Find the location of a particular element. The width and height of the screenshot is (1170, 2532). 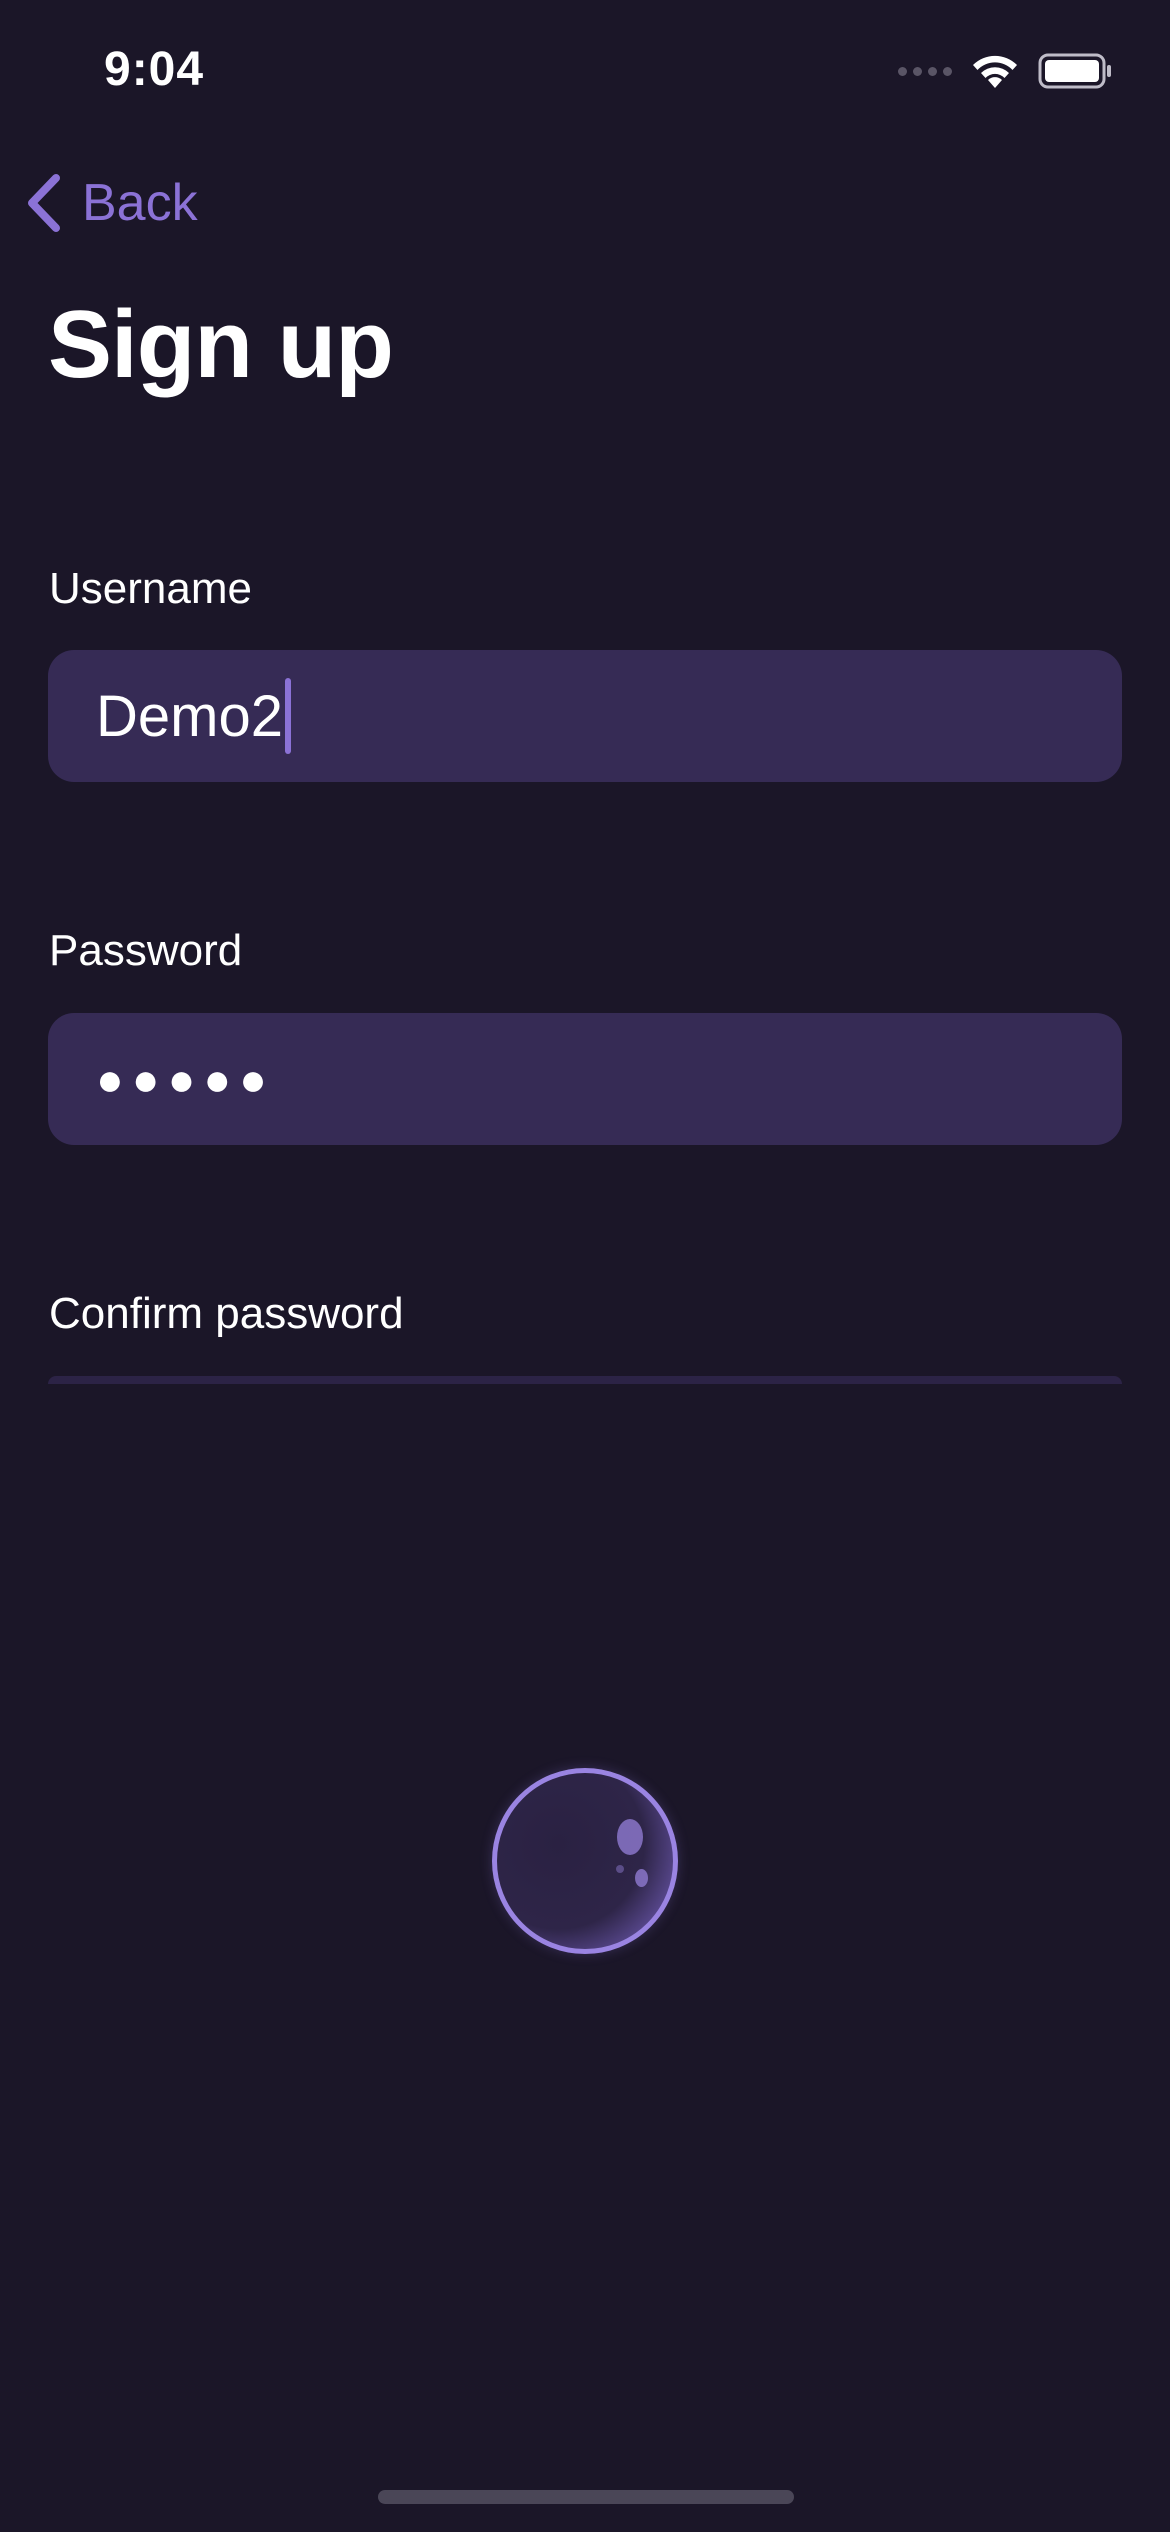

status-bar: 9:04 is located at coordinates (585, 75).